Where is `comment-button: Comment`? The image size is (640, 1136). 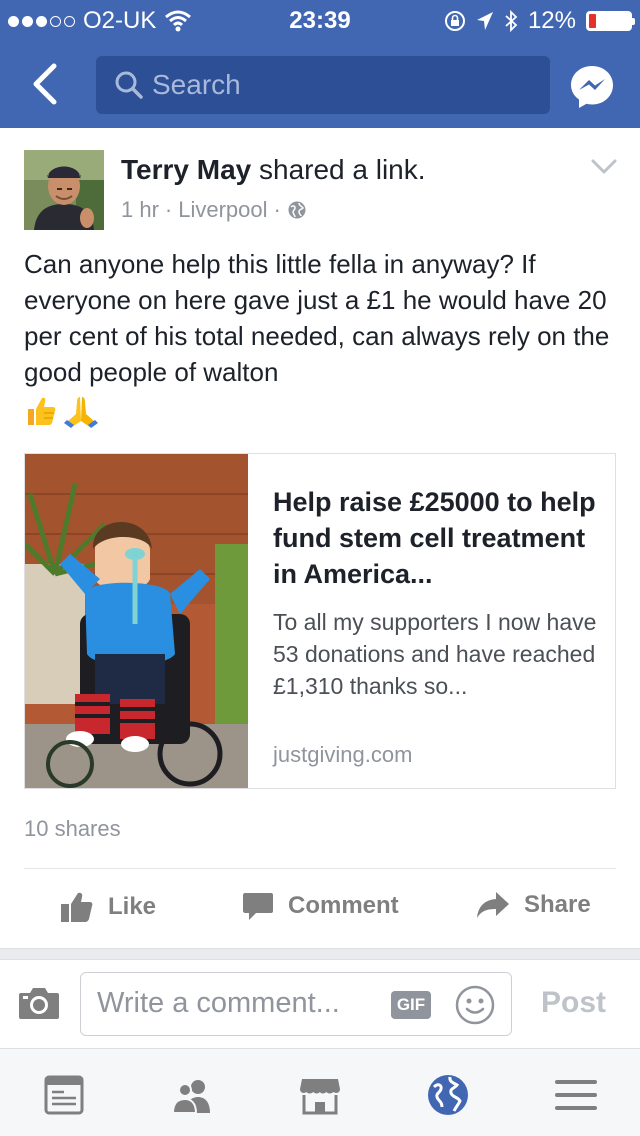
comment-button: Comment is located at coordinates (320, 906).